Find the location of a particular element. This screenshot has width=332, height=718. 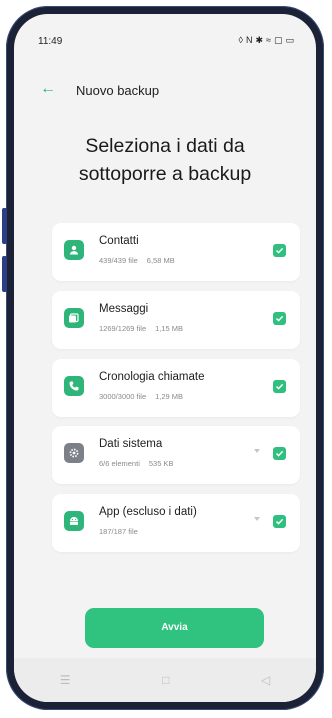

backup-item-apps: App (escluso i dati) 187/187 file is located at coordinates (176, 523).